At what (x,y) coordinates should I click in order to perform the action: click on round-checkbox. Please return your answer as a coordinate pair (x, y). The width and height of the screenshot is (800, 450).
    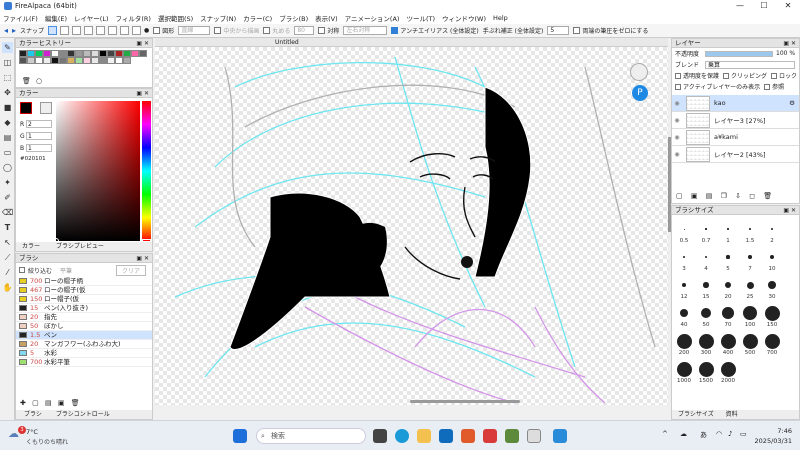
    Looking at the image, I should click on (267, 30).